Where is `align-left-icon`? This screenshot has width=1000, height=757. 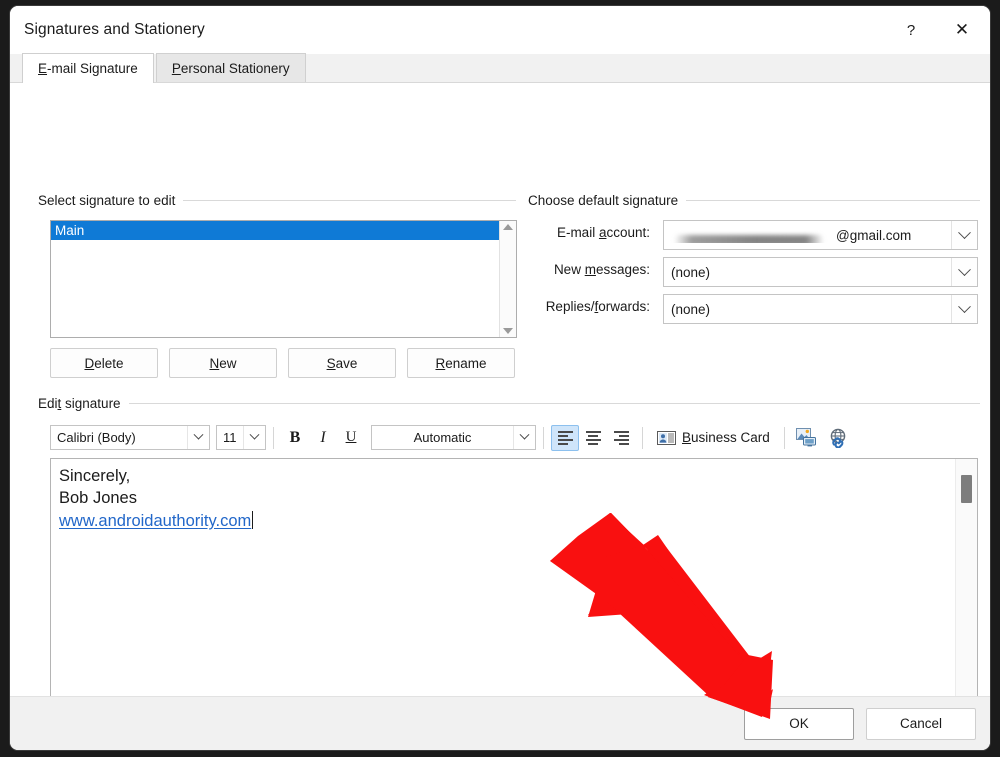 align-left-icon is located at coordinates (565, 437).